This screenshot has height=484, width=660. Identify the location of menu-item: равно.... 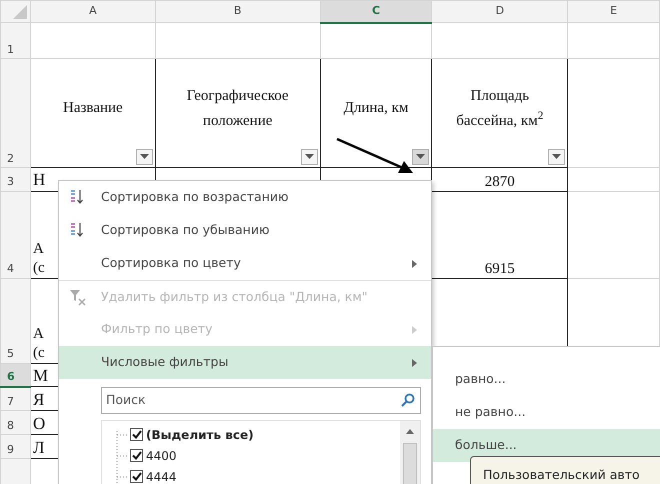
(546, 379).